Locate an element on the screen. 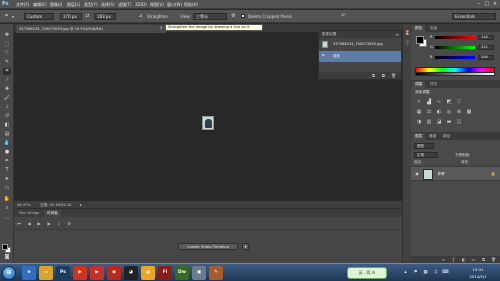 The height and width of the screenshot is (281, 500). mask-icon: ◧ is located at coordinates (463, 259).